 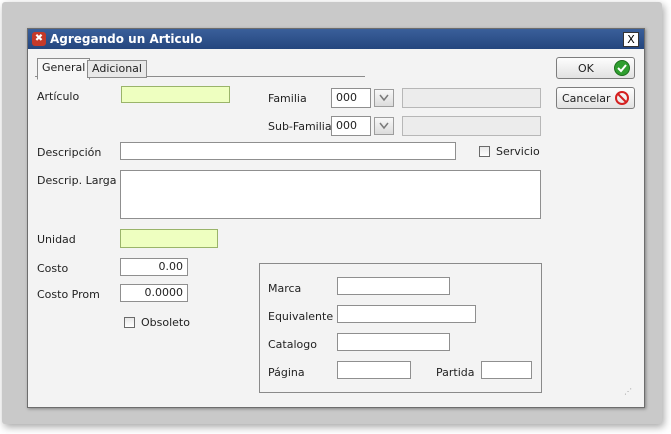 What do you see at coordinates (471, 98) in the screenshot?
I see `familia-description` at bounding box center [471, 98].